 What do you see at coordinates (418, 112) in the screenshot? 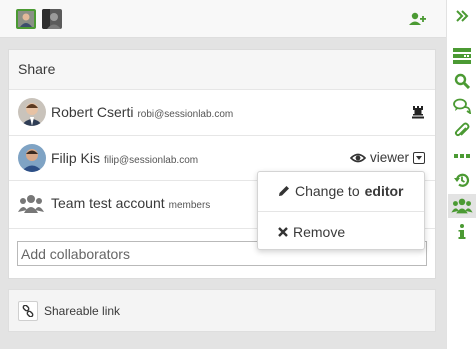
I see `rook-icon` at bounding box center [418, 112].